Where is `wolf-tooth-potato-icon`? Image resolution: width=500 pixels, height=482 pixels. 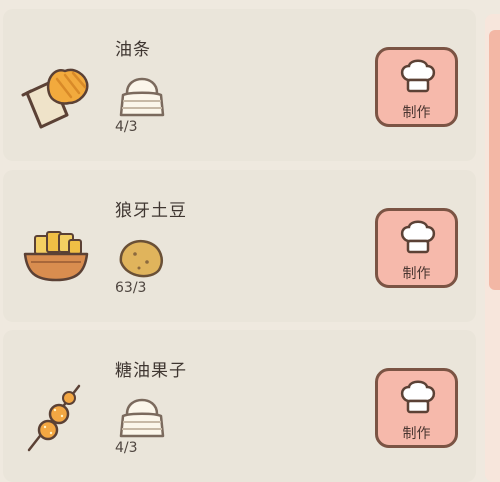
wolf-tooth-potato-icon is located at coordinates (56, 256).